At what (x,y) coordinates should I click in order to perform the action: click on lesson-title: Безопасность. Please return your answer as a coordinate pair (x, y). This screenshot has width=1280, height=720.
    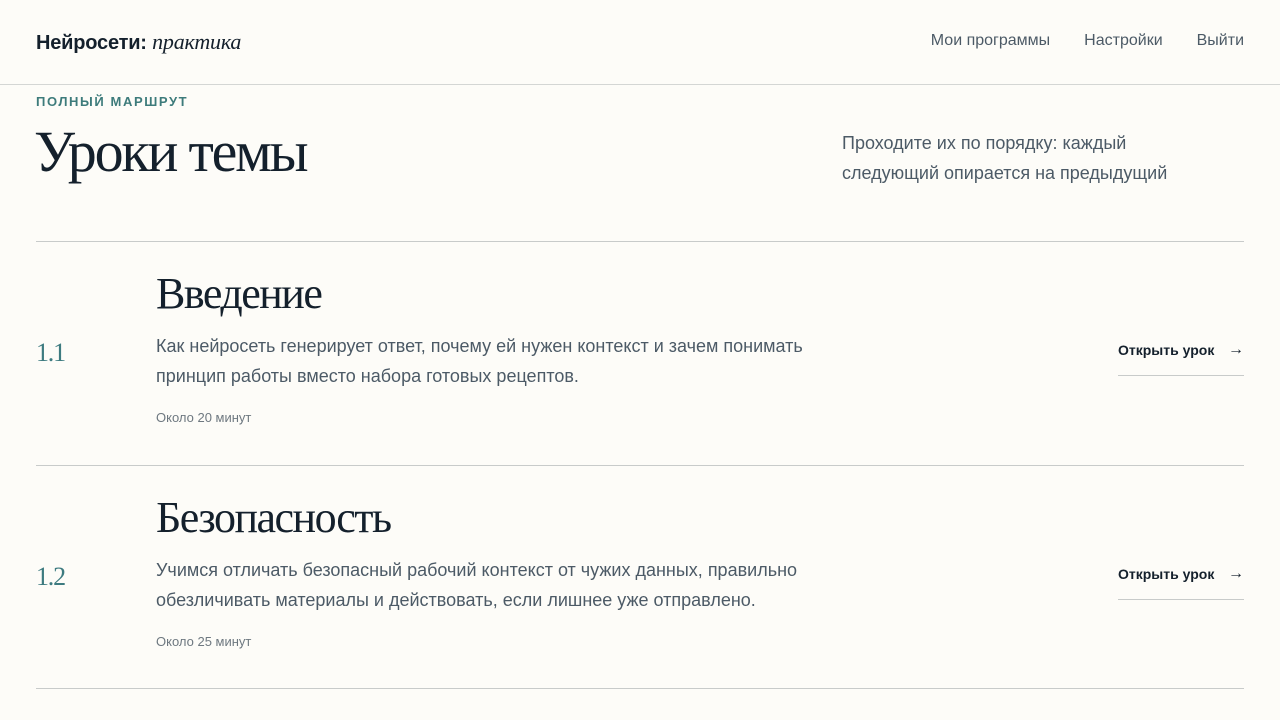
    Looking at the image, I should click on (274, 517).